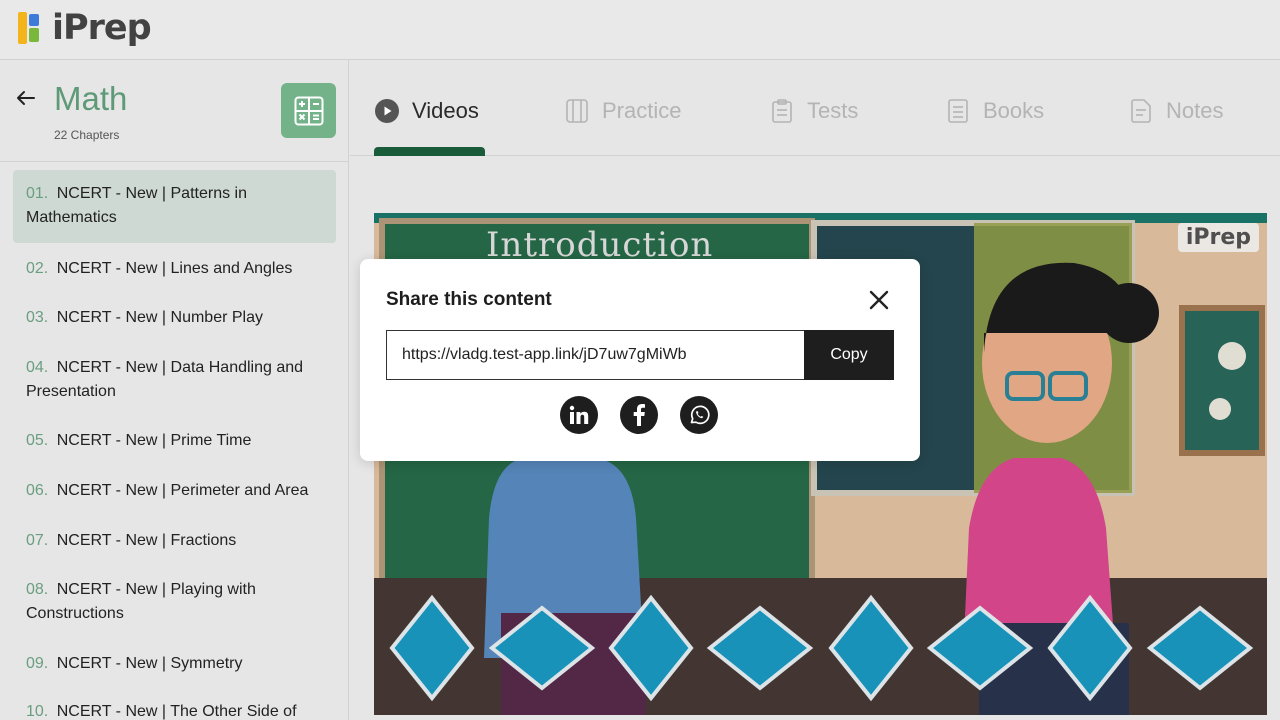 This screenshot has width=1280, height=720. Describe the element at coordinates (469, 299) in the screenshot. I see `share-modal-title: Share this content` at that location.